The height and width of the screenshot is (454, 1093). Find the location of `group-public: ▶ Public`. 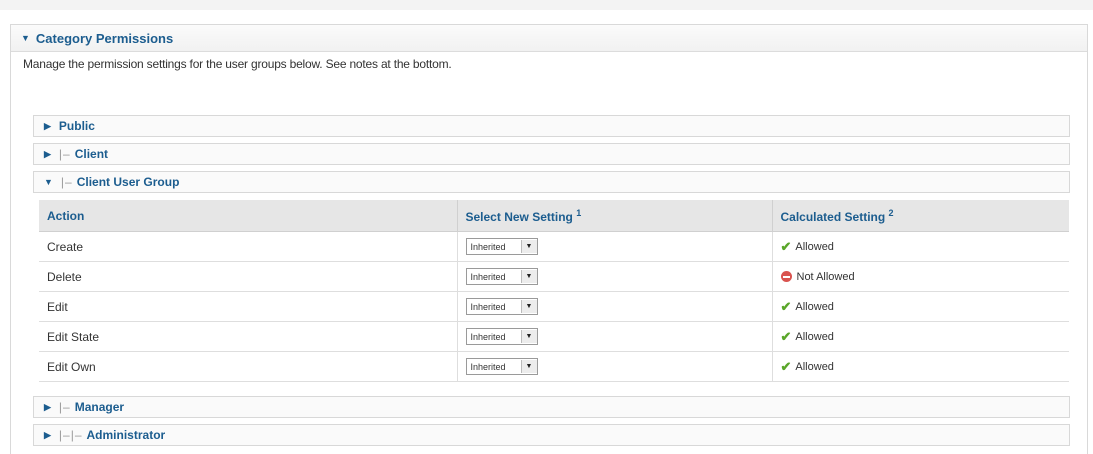

group-public: ▶ Public is located at coordinates (551, 126).